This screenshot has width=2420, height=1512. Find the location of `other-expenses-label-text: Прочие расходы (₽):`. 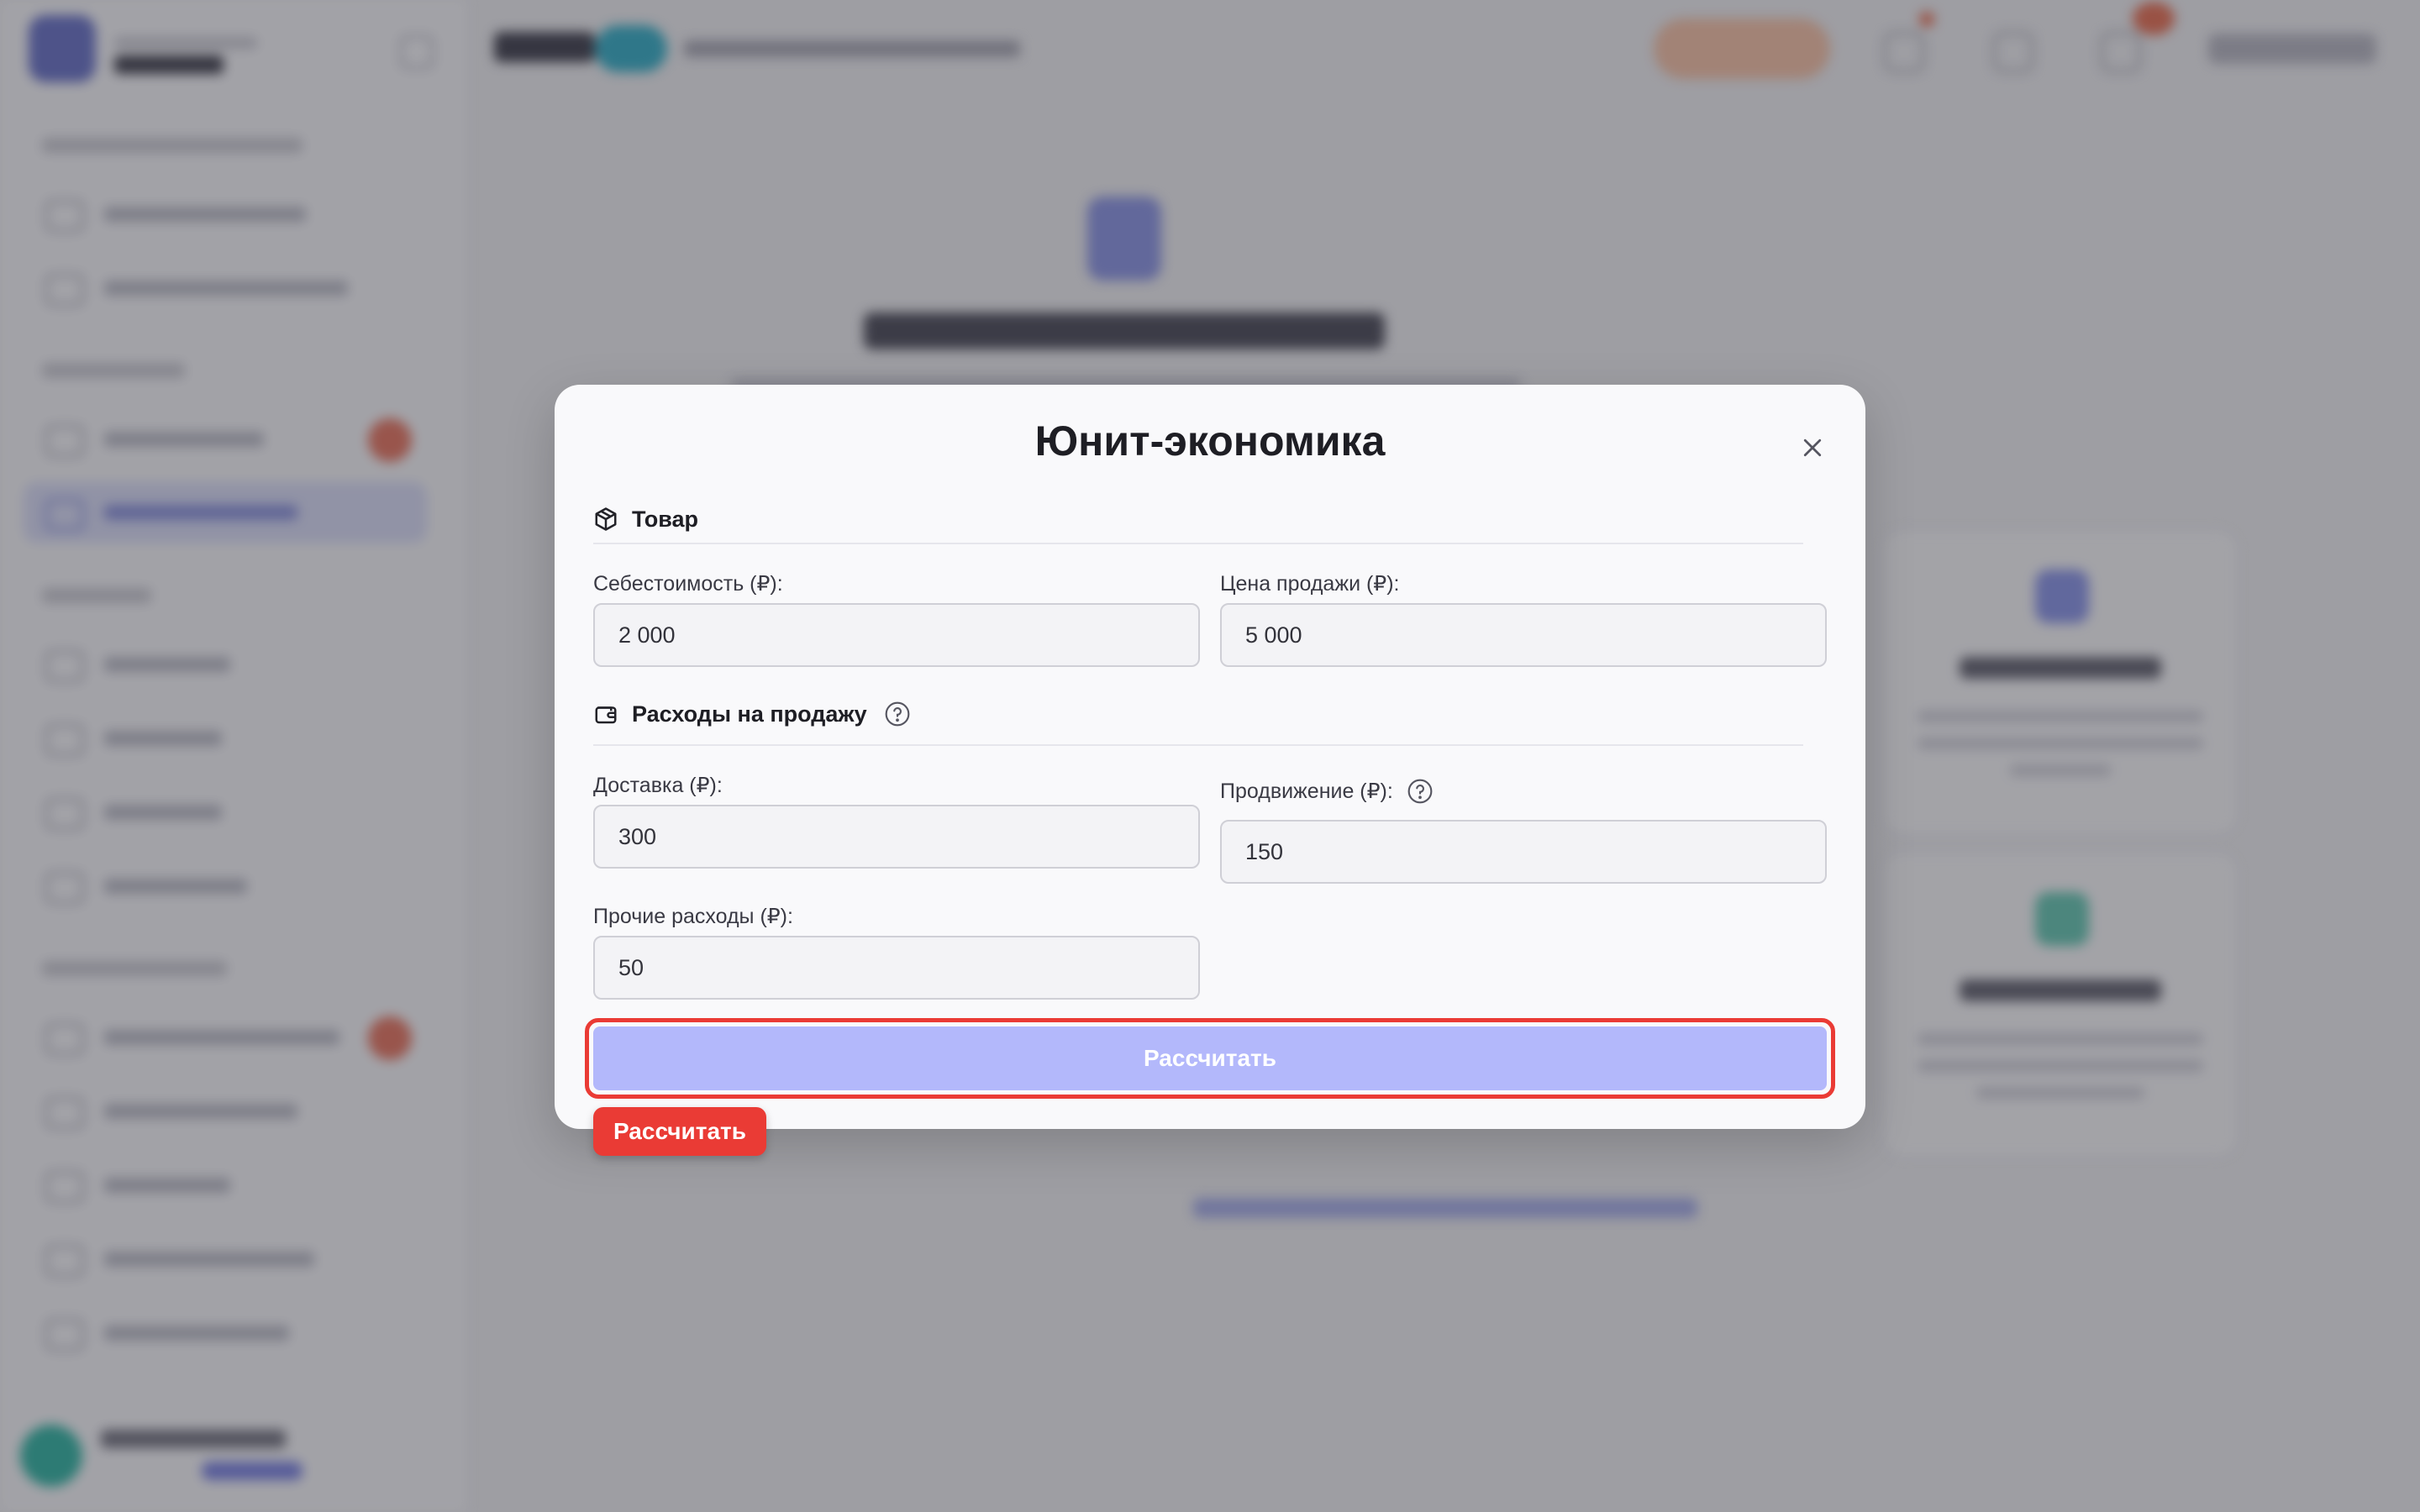

other-expenses-label-text: Прочие расходы (₽): is located at coordinates (693, 916).